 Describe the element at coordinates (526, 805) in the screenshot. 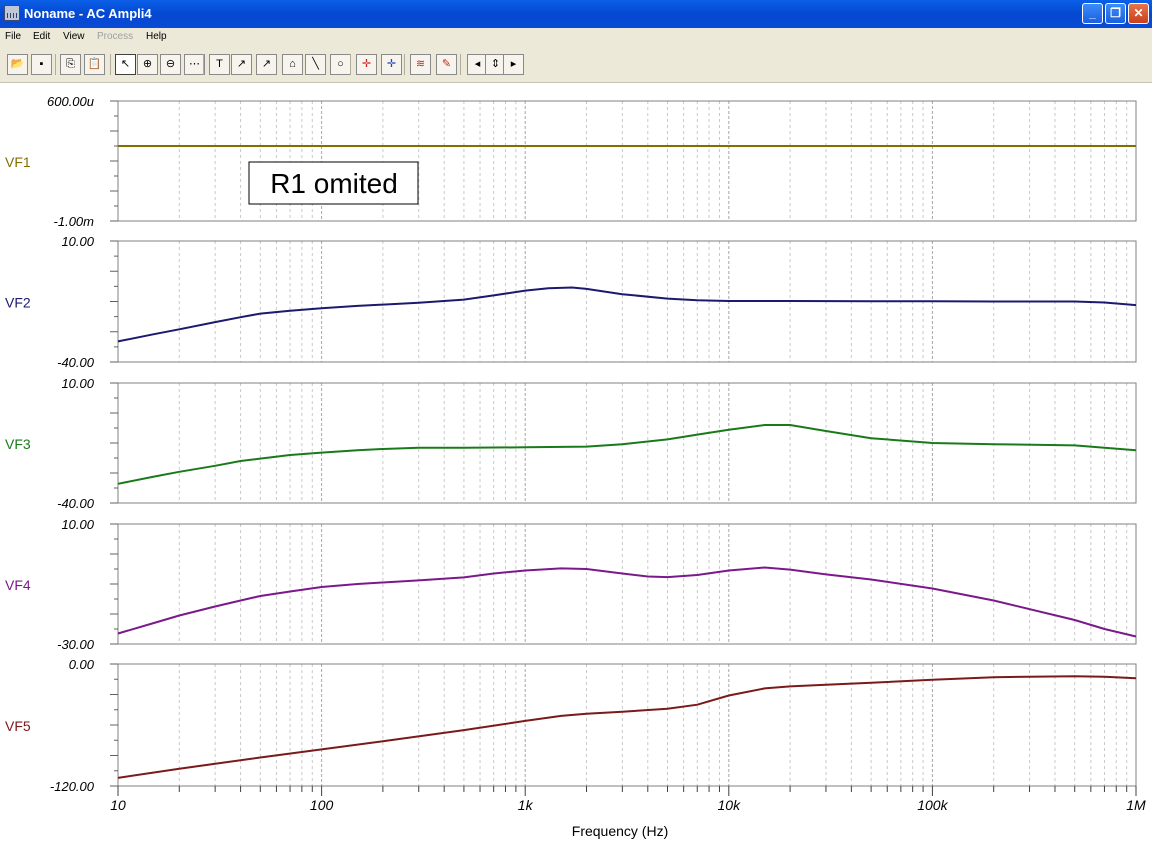

I see `x-tick-label: 1k` at that location.